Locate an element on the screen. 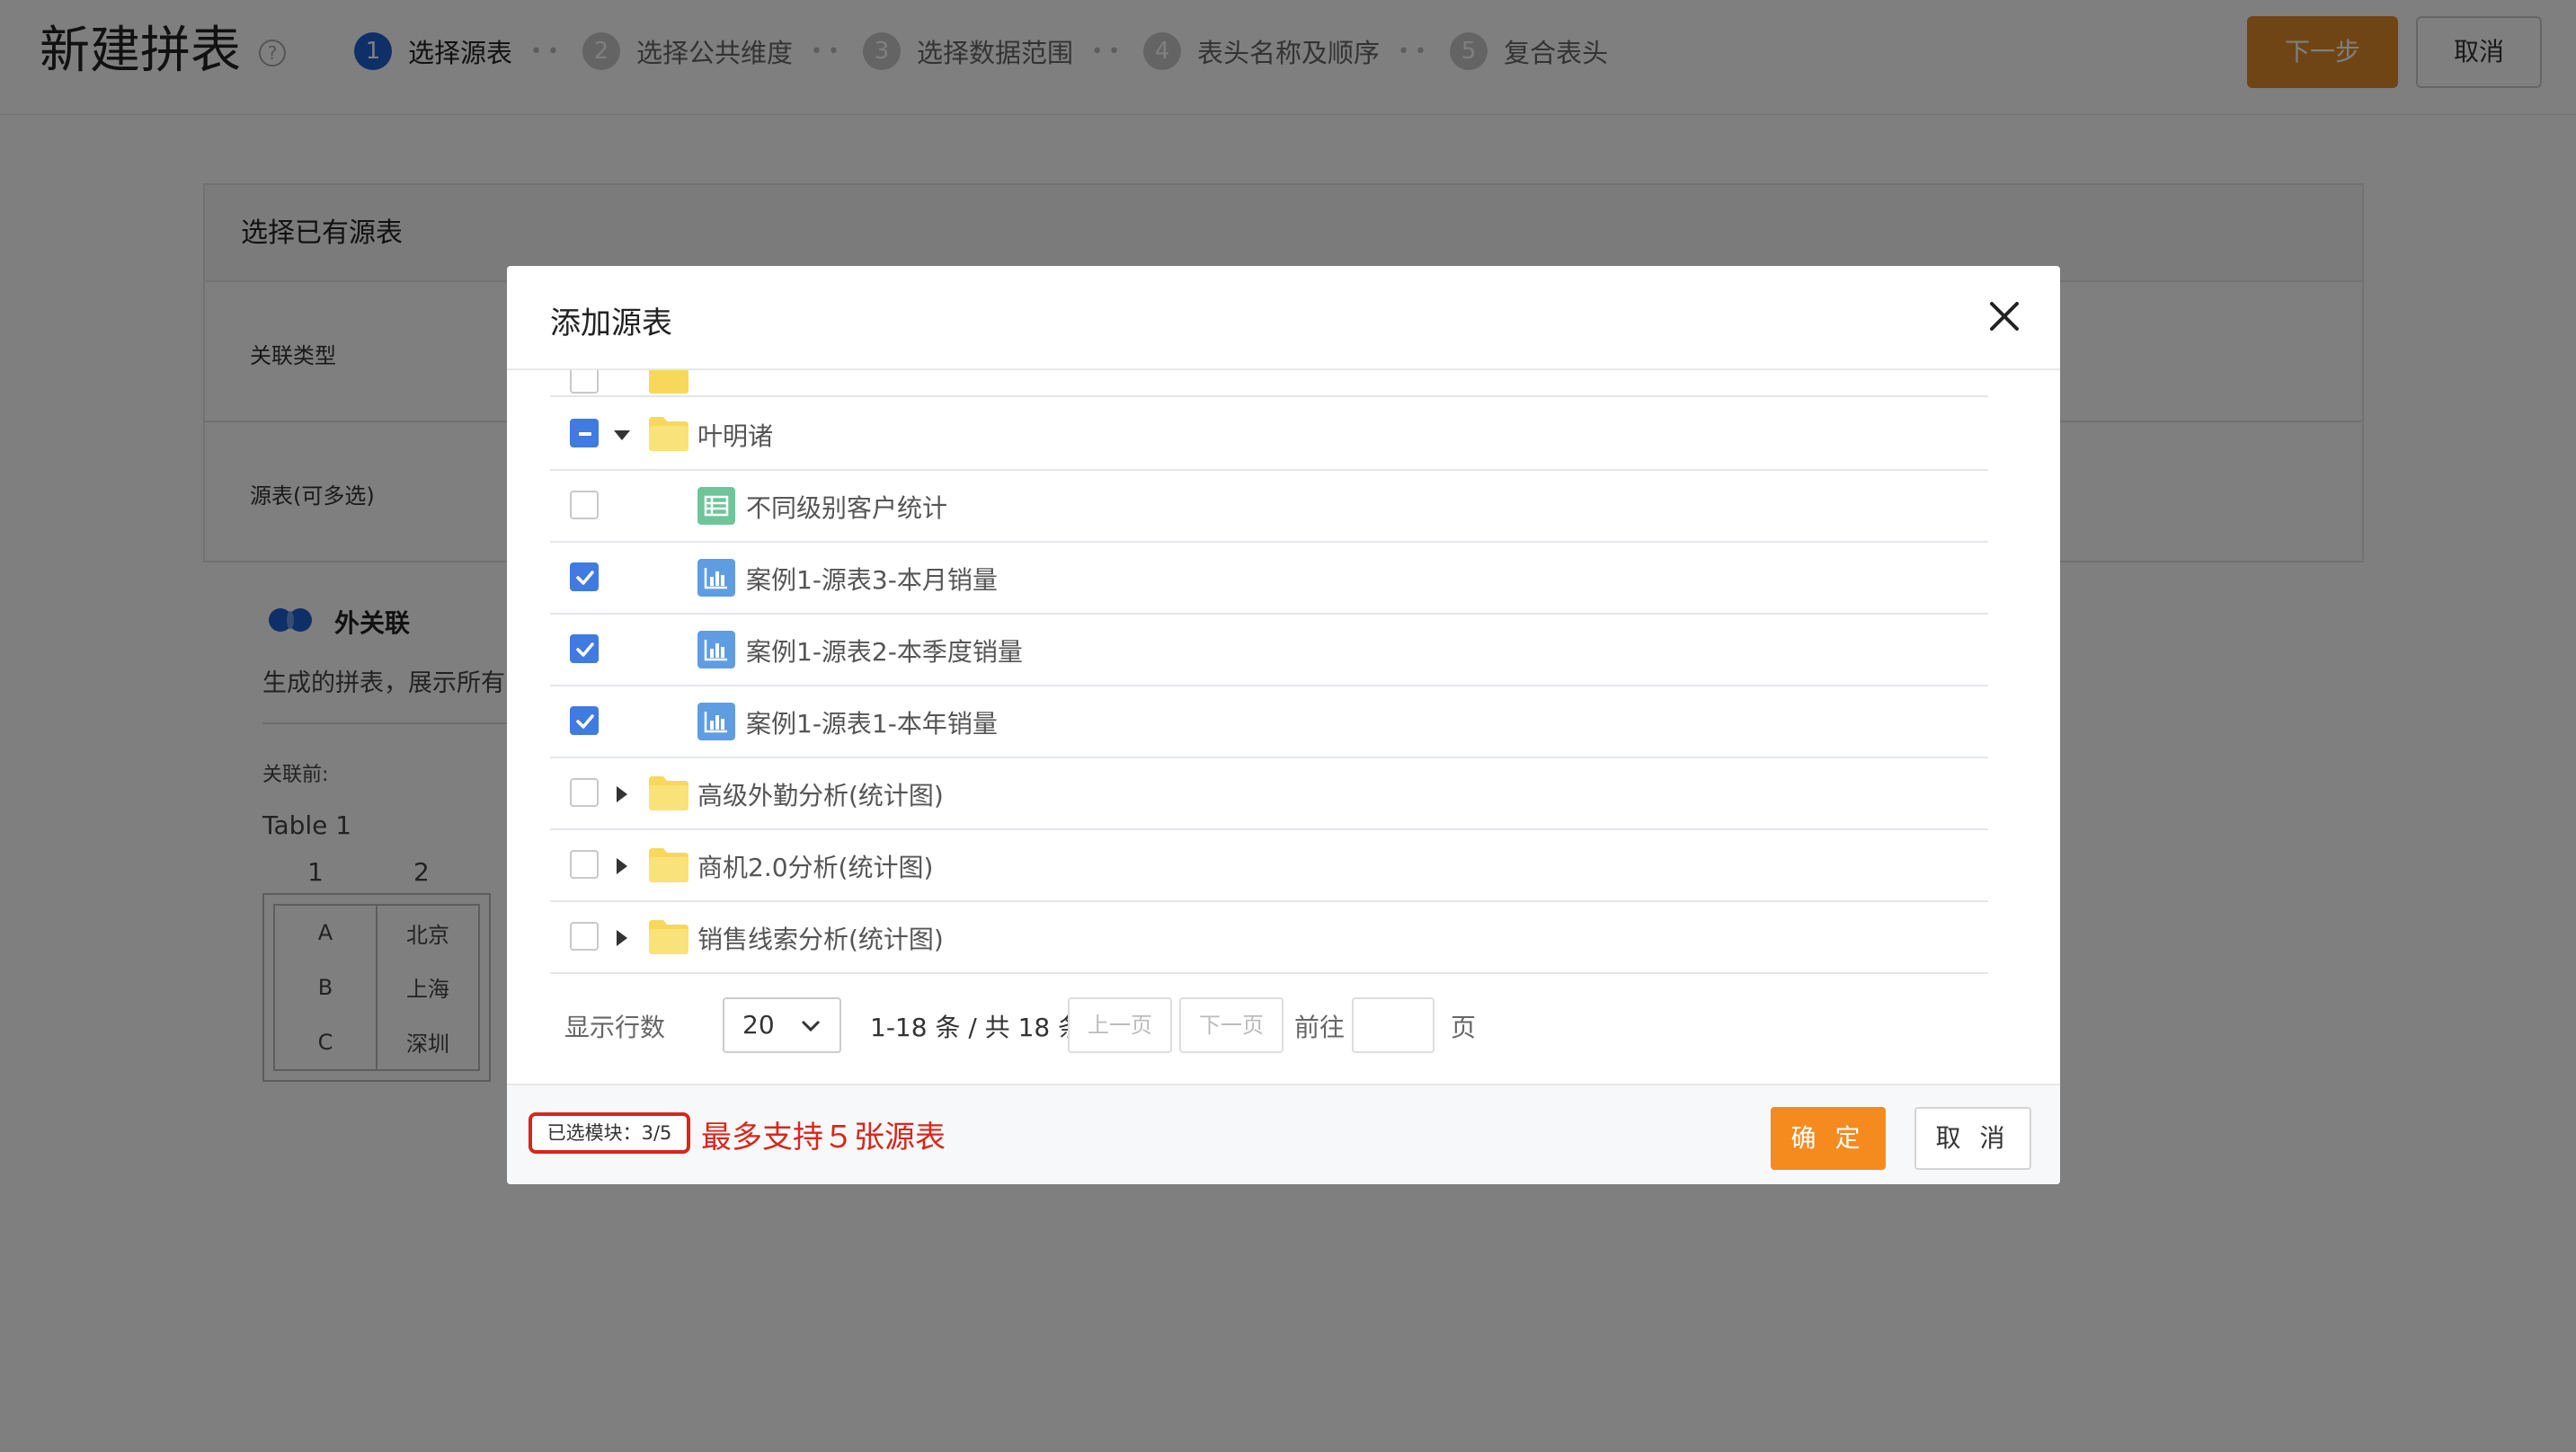  chevron-down-icon is located at coordinates (811, 1026).